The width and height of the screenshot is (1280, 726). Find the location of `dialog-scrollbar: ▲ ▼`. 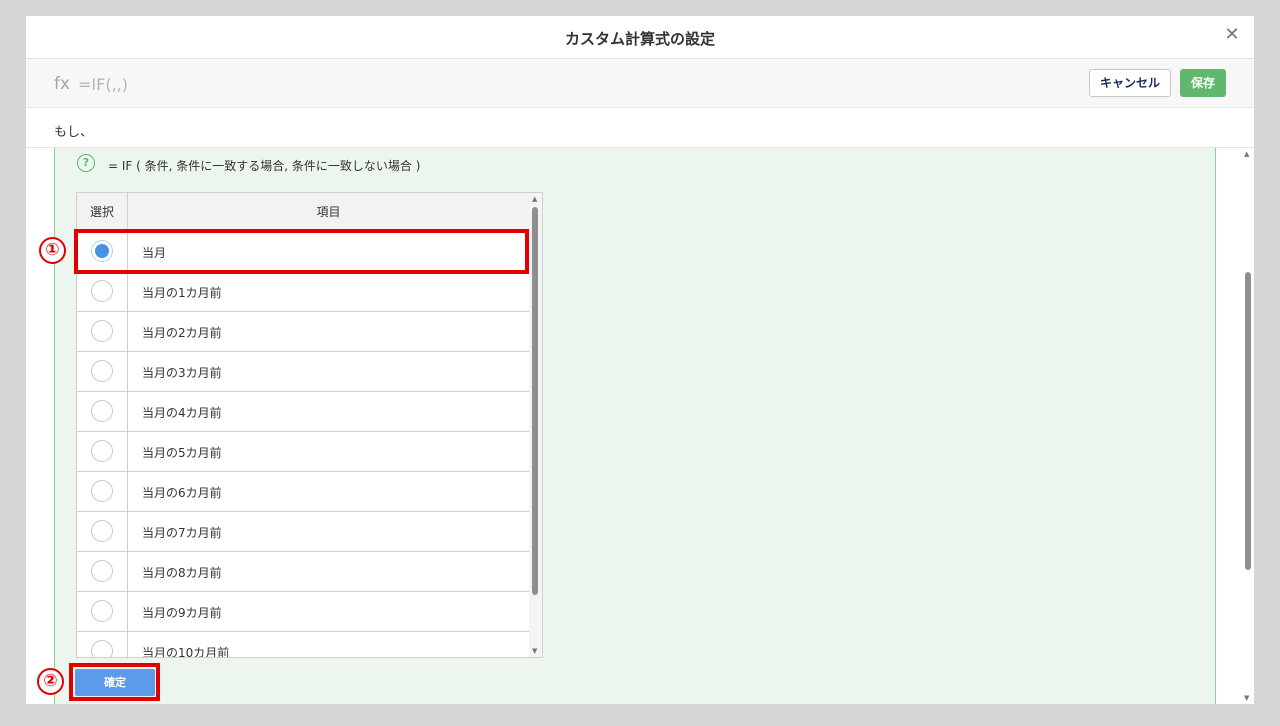

dialog-scrollbar: ▲ ▼ is located at coordinates (1248, 426).